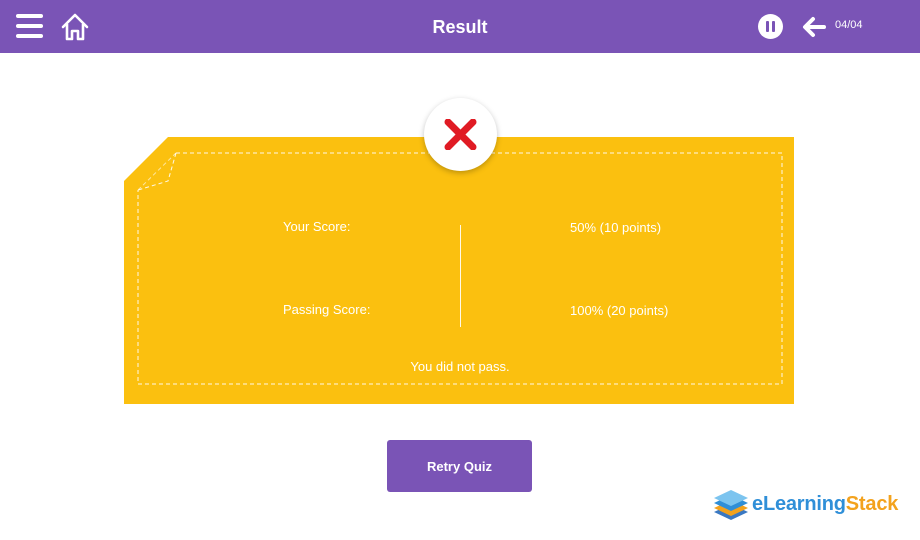 The height and width of the screenshot is (540, 920). Describe the element at coordinates (29, 26) in the screenshot. I see `menu-icon` at that location.